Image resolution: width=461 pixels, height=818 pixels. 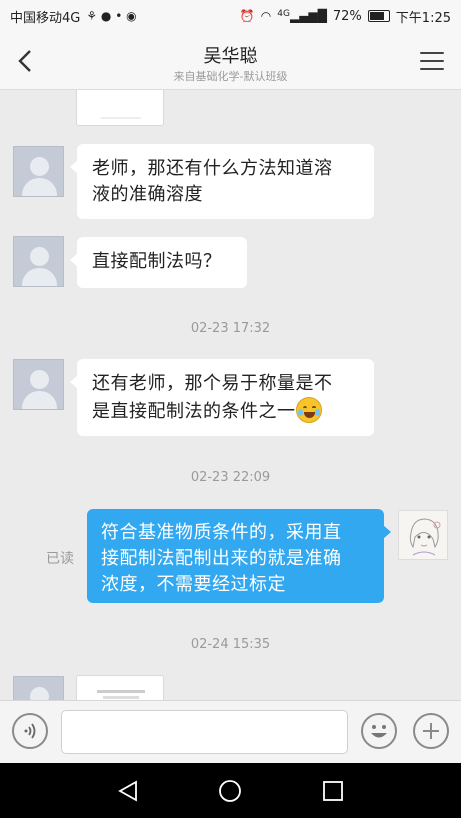 What do you see at coordinates (423, 18) in the screenshot?
I see `clock: 下午1:25` at bounding box center [423, 18].